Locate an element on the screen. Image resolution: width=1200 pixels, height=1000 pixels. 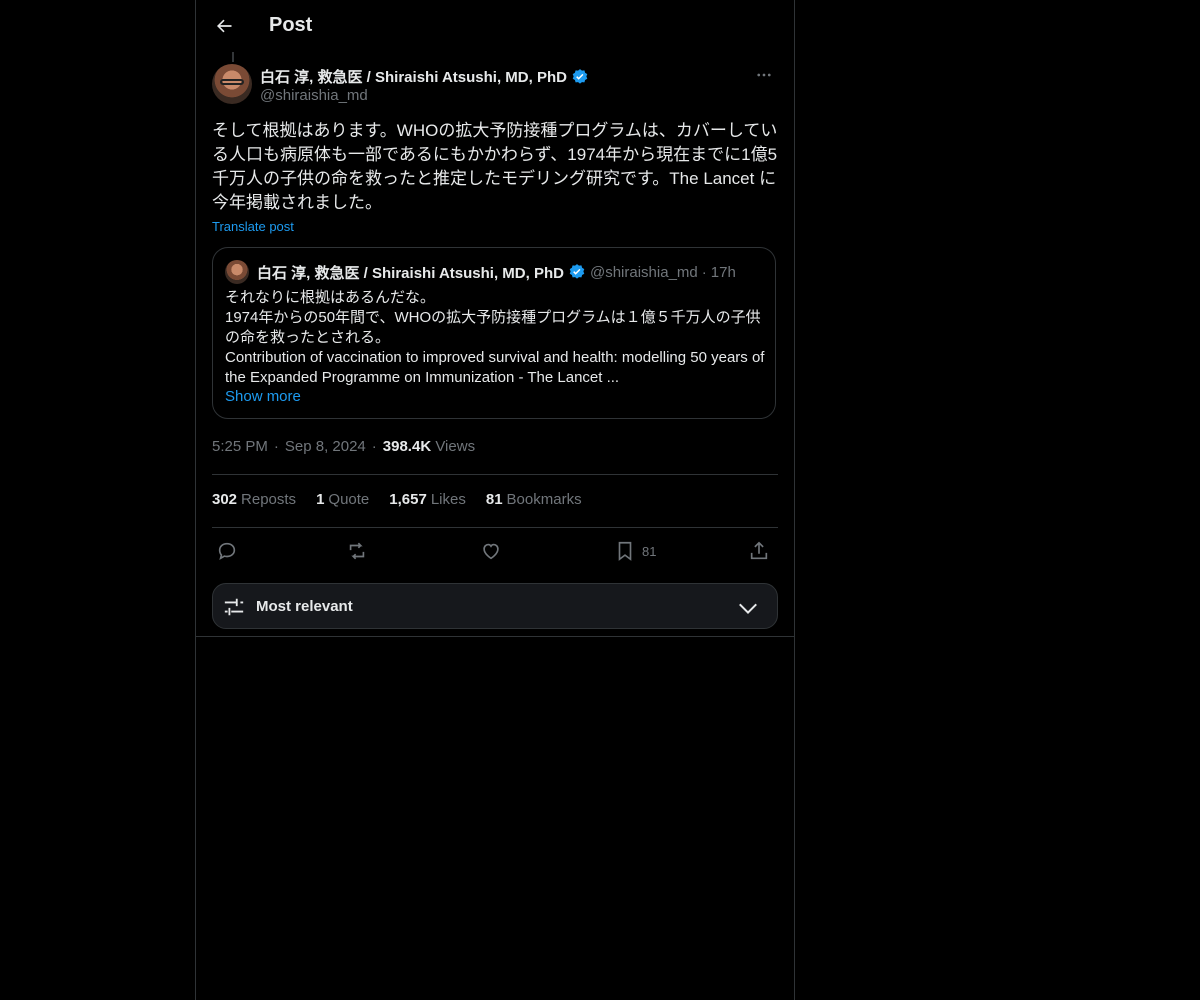
author-name-row: 白石 淳, 救急医 / Shiraishi Atsushi, MD, PhD is located at coordinates (424, 76).